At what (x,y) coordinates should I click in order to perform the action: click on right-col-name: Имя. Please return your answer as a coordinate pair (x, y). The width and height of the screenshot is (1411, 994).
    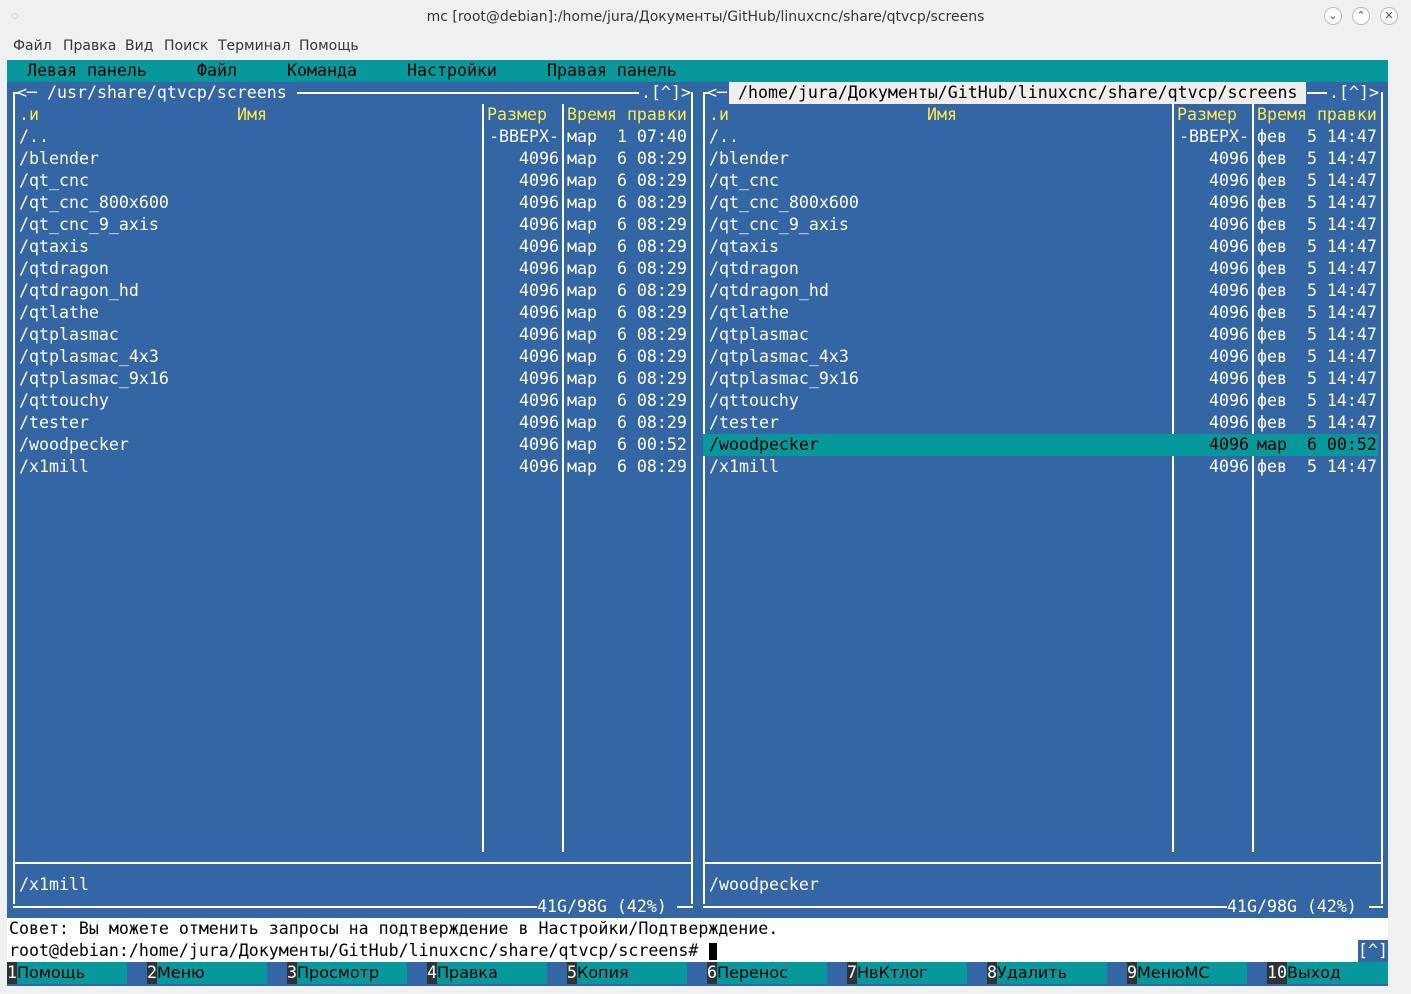
    Looking at the image, I should click on (942, 115).